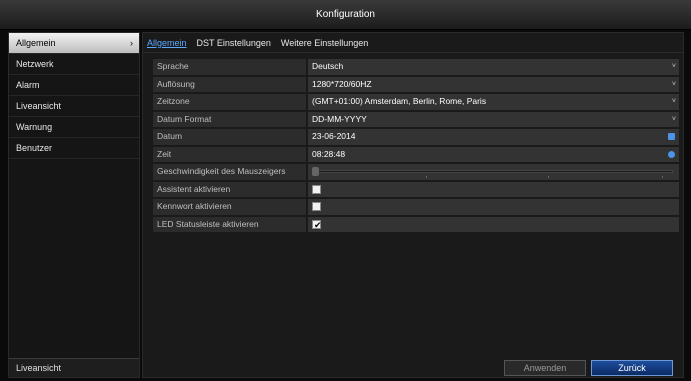 The height and width of the screenshot is (381, 691). I want to click on row-datum: Datum 23-06-2014, so click(416, 137).